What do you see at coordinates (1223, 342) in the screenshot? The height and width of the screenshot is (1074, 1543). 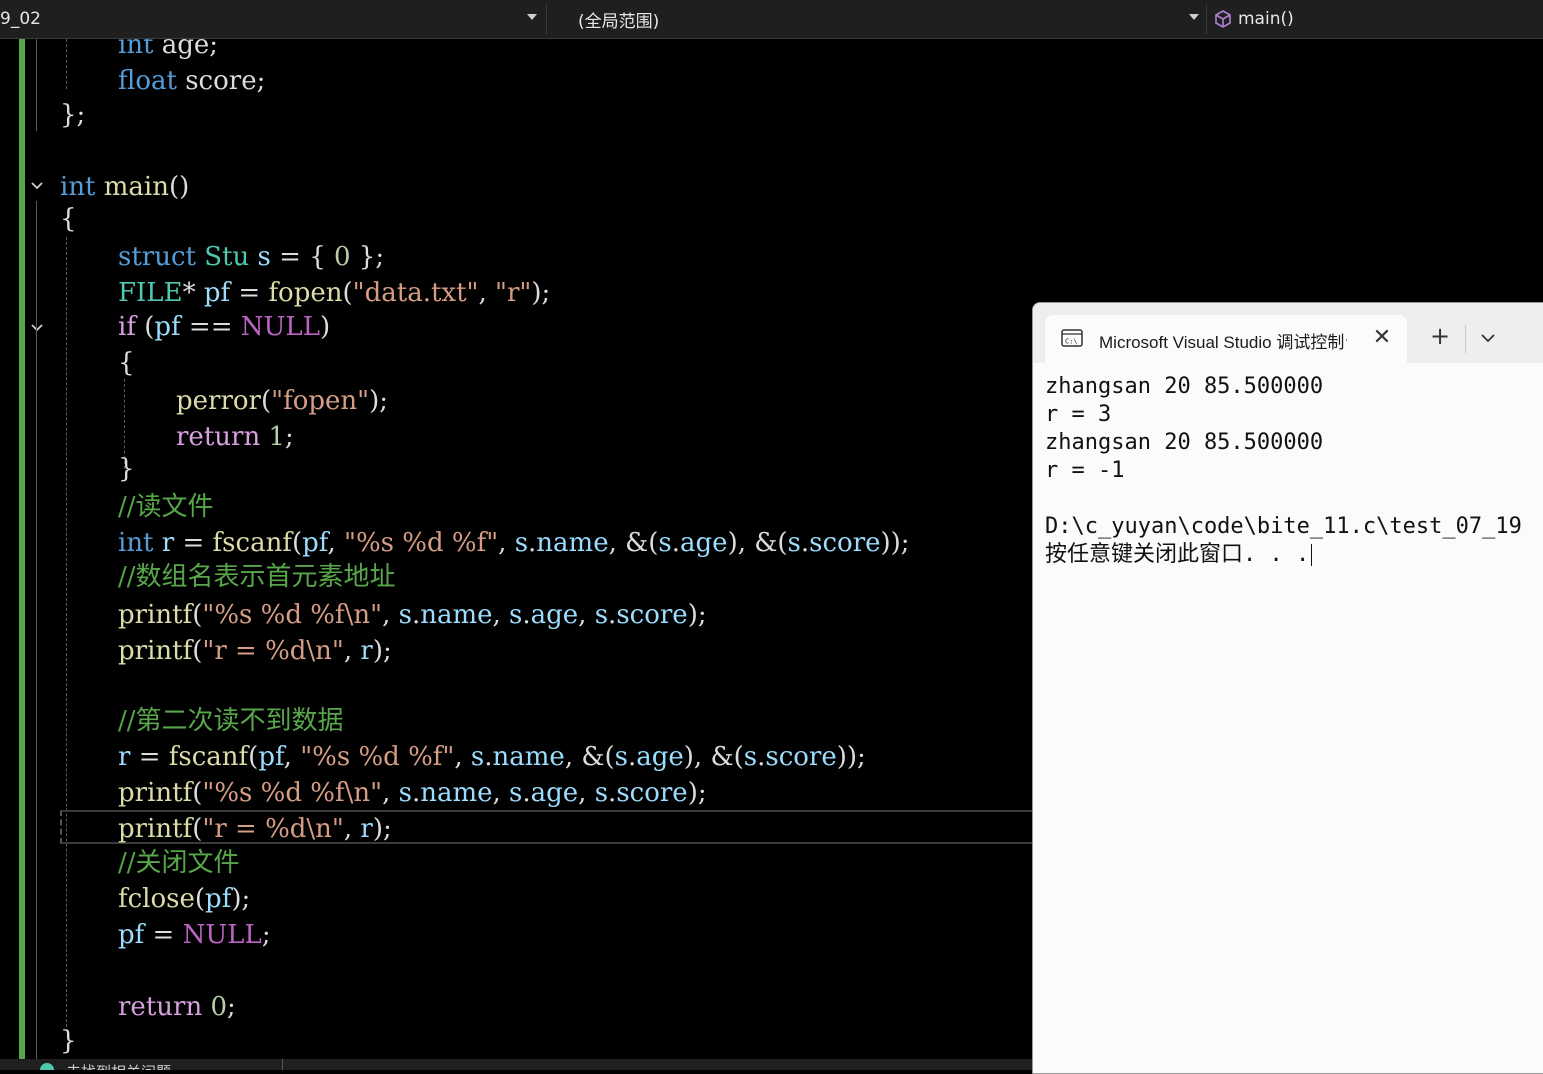 I see `console-tab-title: Microsoft Visual Studio 调试控制台` at bounding box center [1223, 342].